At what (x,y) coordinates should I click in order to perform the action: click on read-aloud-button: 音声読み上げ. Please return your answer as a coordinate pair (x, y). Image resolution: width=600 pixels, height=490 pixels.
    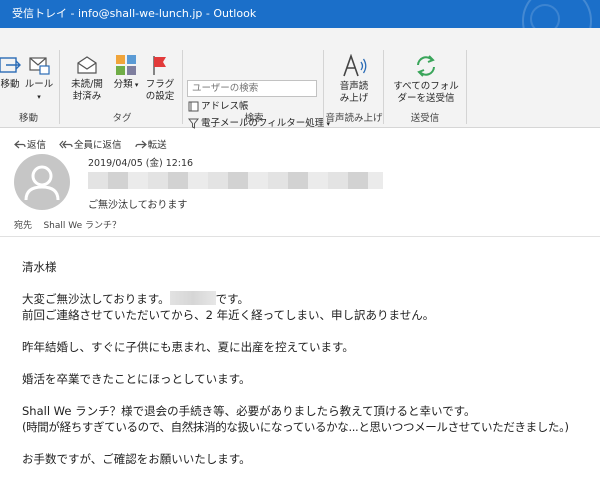
    Looking at the image, I should click on (354, 79).